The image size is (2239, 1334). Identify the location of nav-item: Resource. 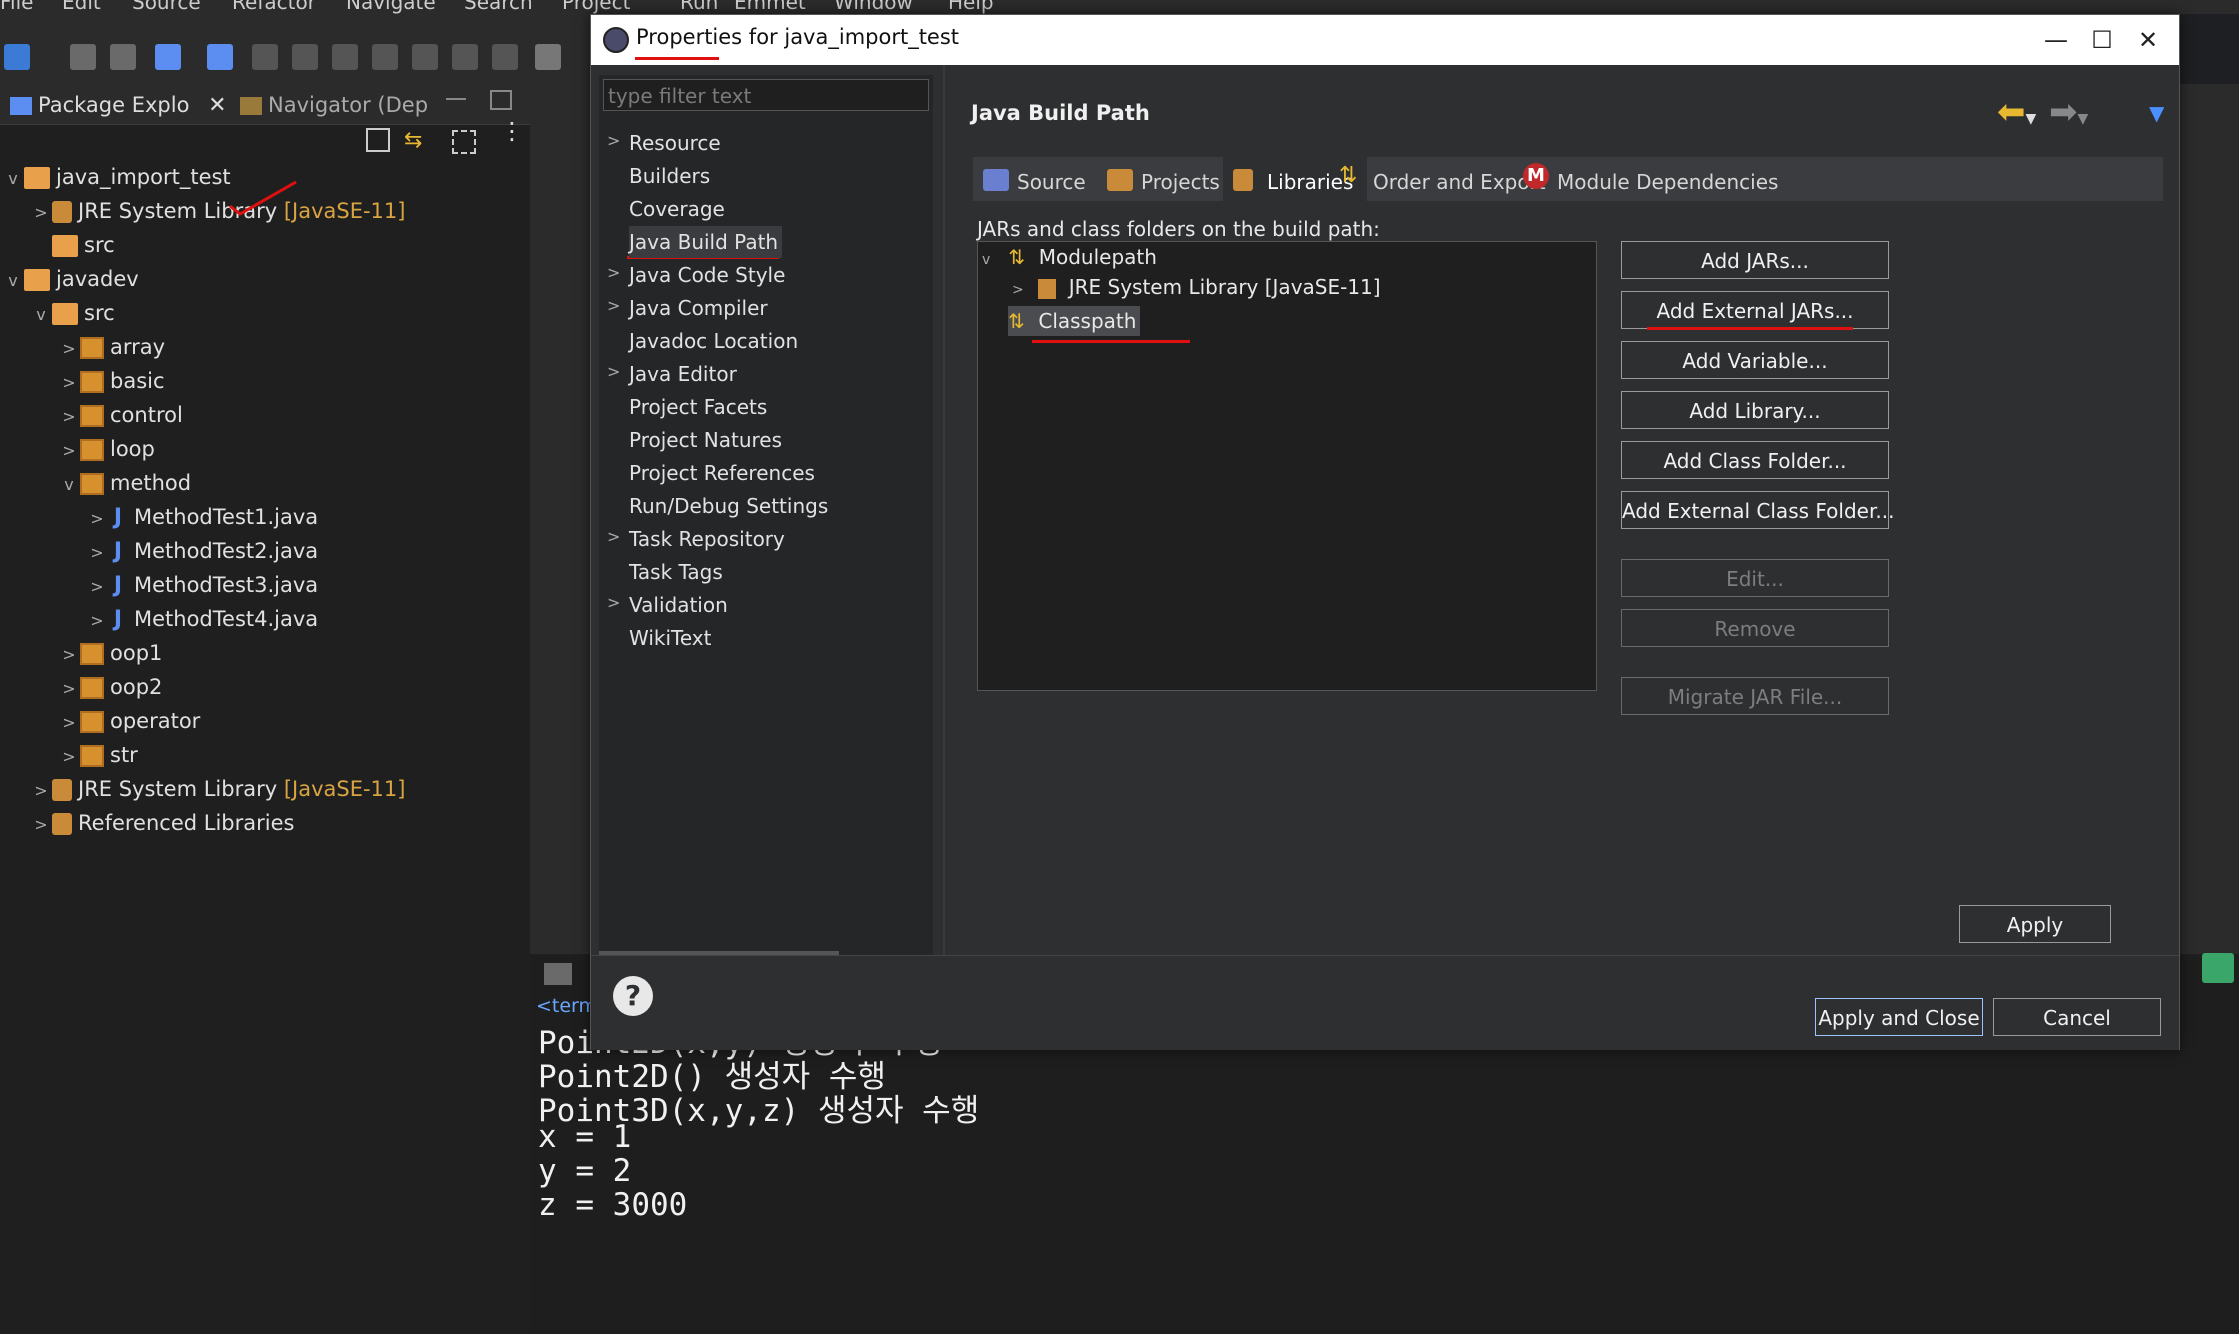
(675, 143).